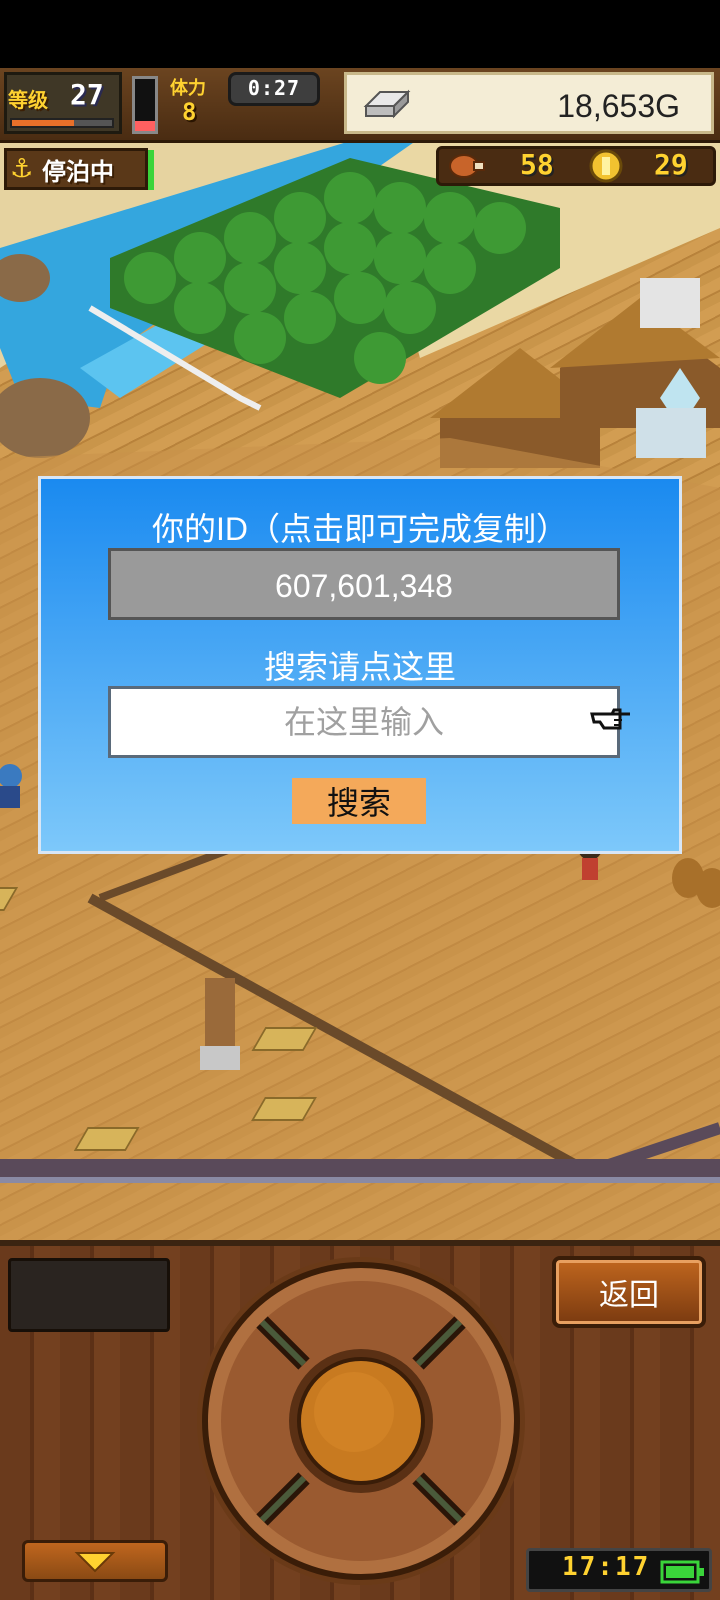 This screenshot has width=720, height=1600. I want to click on down-arrow-icon, so click(95, 1562).